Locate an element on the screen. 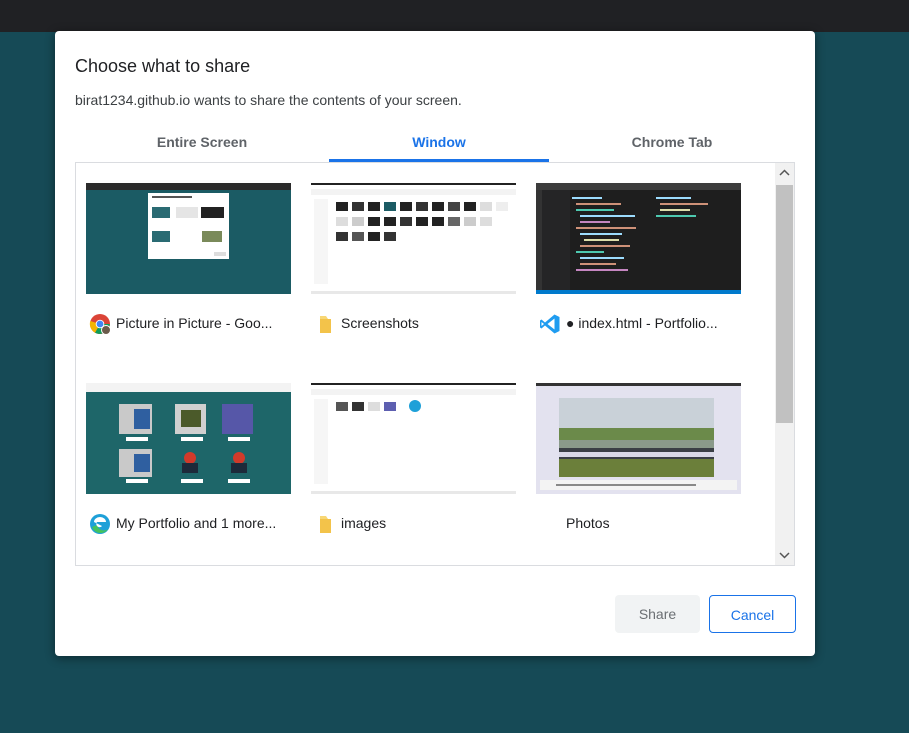 This screenshot has width=909, height=733. window-tile-photos: Photos is located at coordinates (638, 453).